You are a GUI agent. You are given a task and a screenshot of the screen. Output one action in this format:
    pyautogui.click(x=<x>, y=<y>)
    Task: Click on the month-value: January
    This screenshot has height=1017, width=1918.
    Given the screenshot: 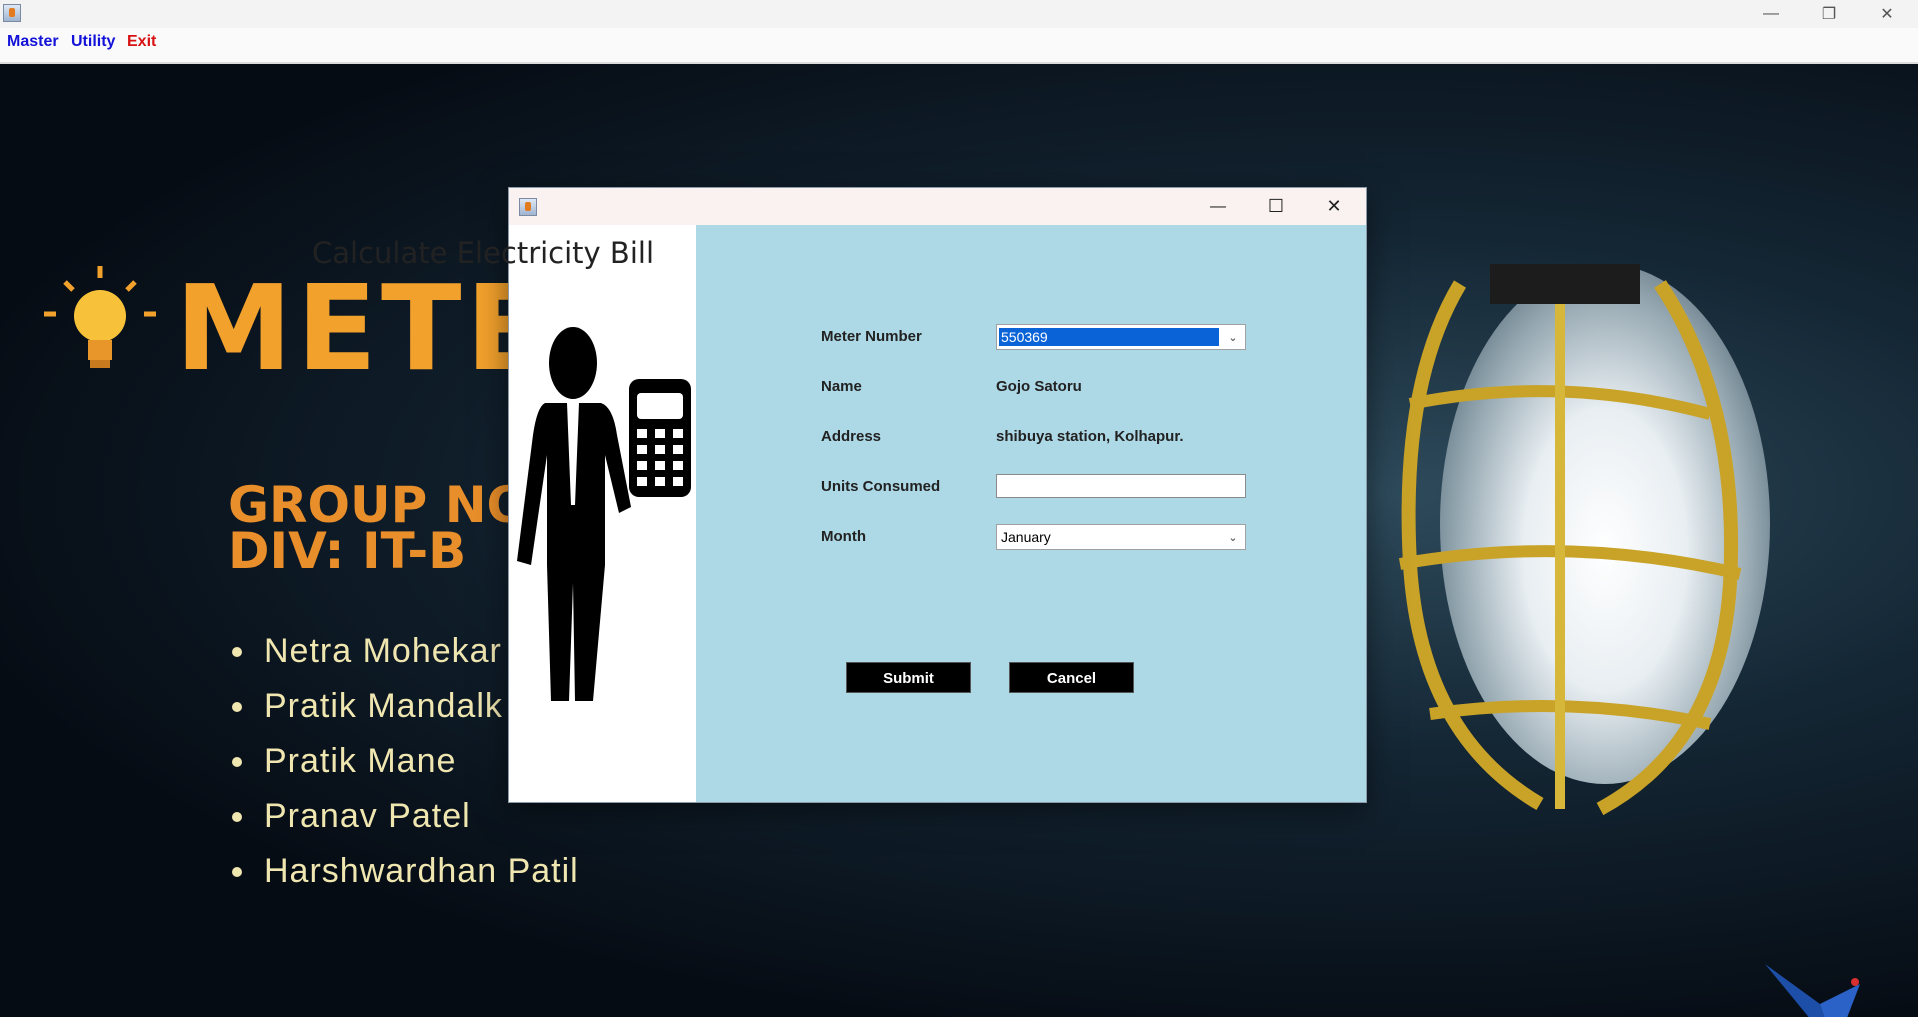 What is the action you would take?
    pyautogui.click(x=1026, y=537)
    